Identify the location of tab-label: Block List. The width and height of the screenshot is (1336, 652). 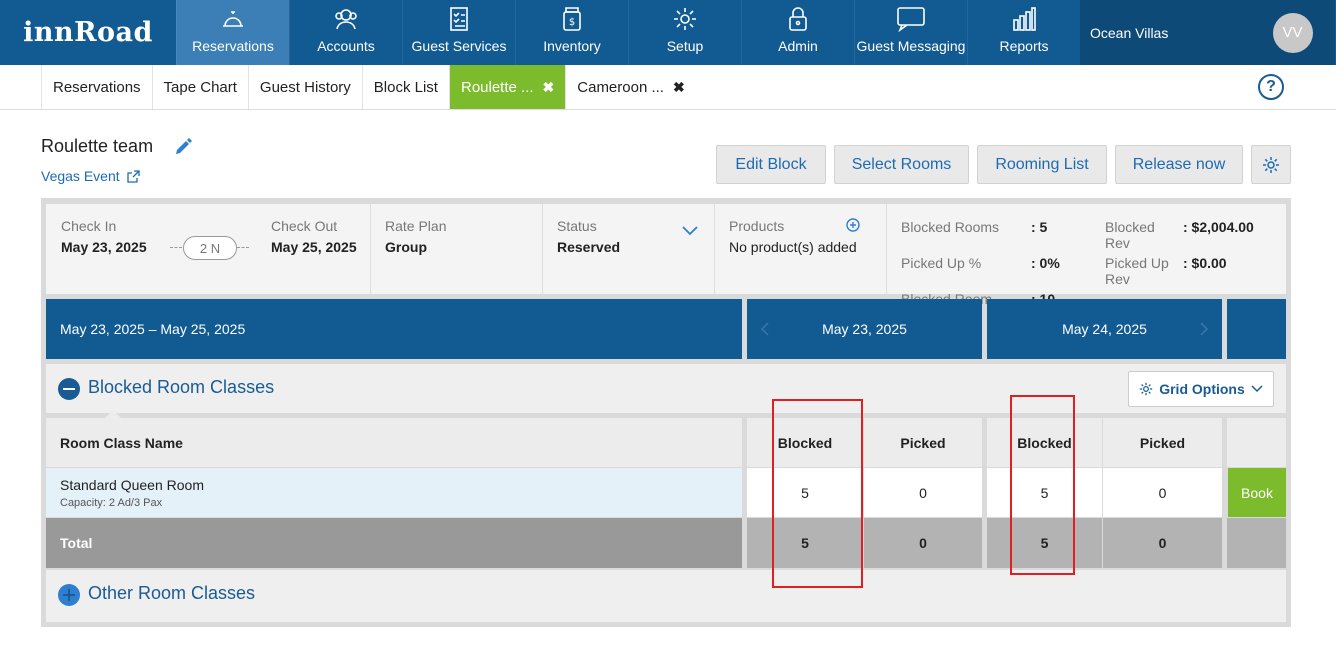
(405, 87).